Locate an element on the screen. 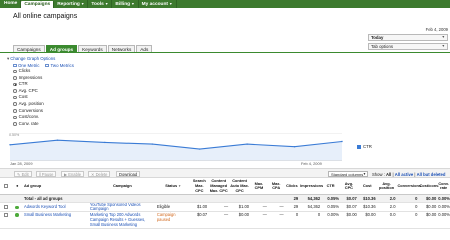 This screenshot has width=450, height=240. ctr-cell: 0.05% is located at coordinates (330, 207).